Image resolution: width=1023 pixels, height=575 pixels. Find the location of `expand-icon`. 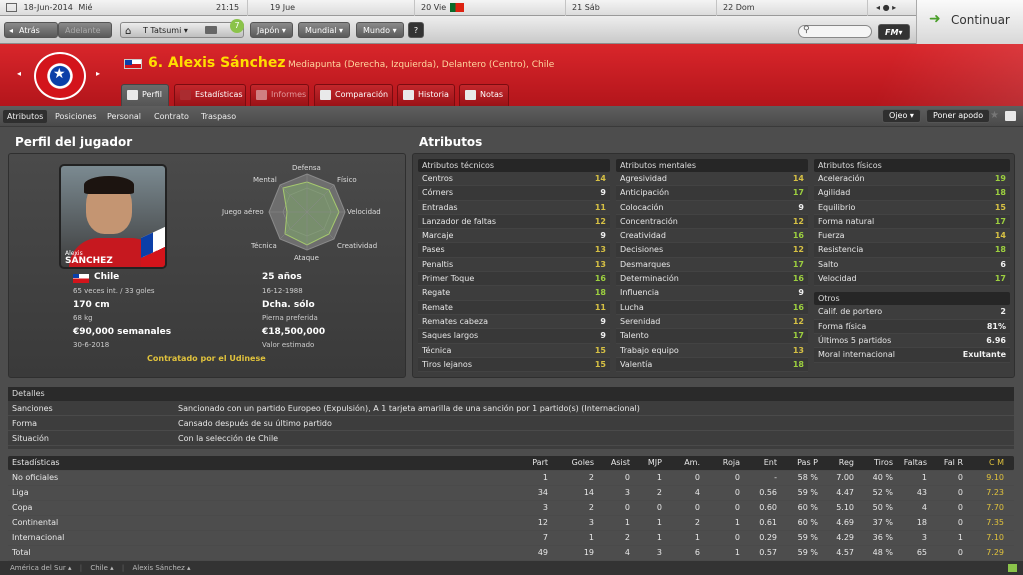

expand-icon is located at coordinates (1012, 568).